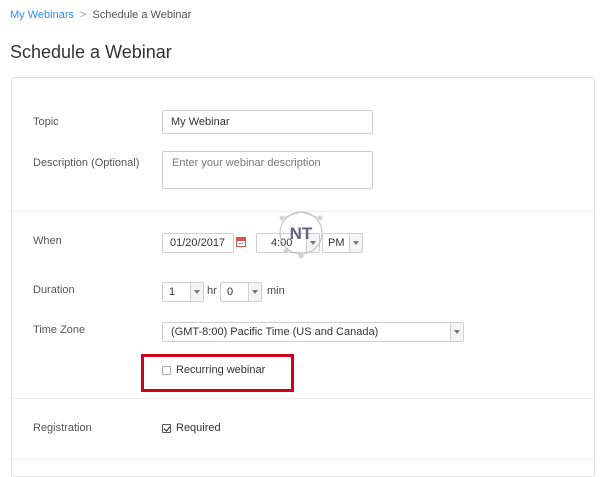 The image size is (600, 477). What do you see at coordinates (183, 292) in the screenshot?
I see `duration-hours-select: 1` at bounding box center [183, 292].